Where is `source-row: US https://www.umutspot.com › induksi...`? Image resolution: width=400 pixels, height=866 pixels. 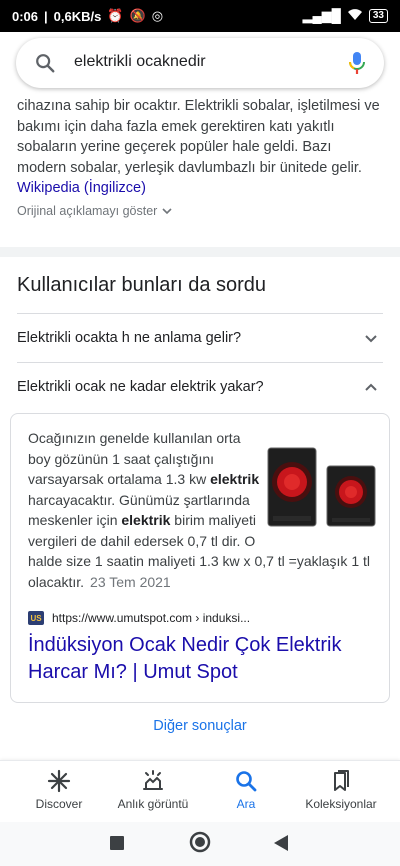 source-row: US https://www.umutspot.com › induksi... is located at coordinates (139, 618).